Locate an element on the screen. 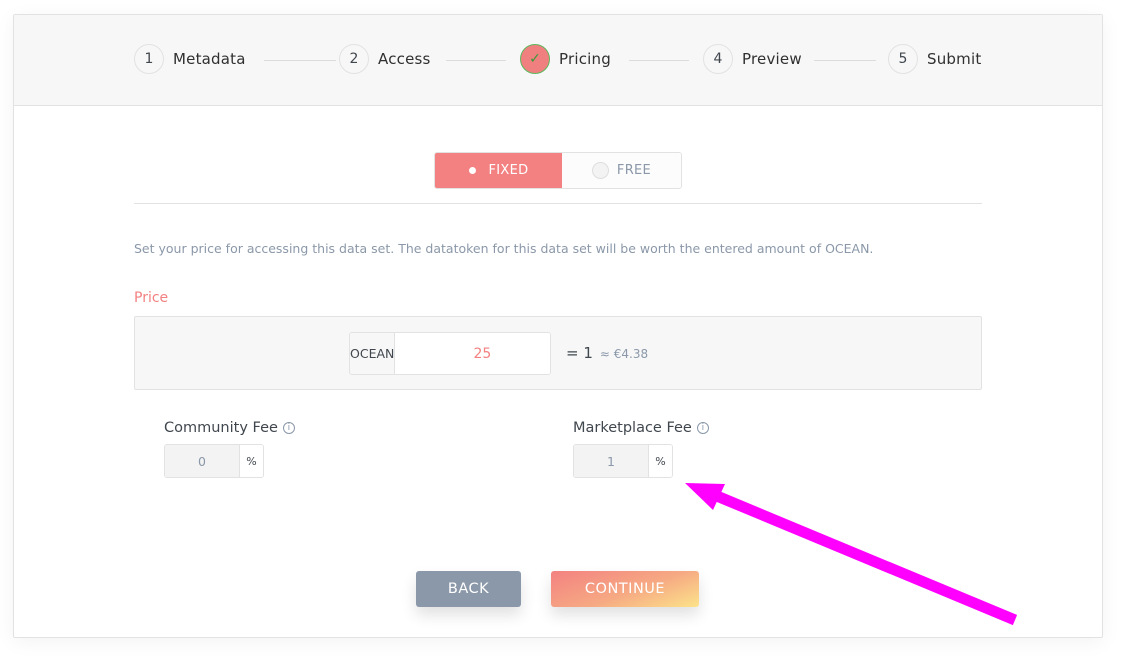 The image size is (1138, 660). datatoken-amount: = 1 is located at coordinates (579, 353).